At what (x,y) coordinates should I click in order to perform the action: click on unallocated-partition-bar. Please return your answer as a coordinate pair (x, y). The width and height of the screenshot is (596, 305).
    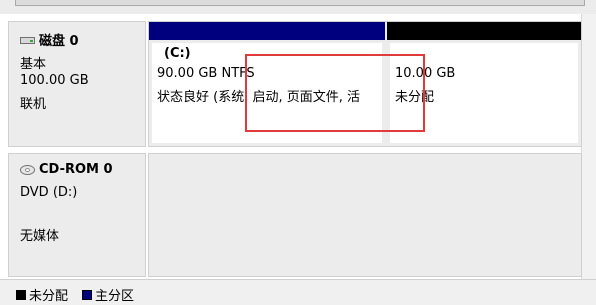
    Looking at the image, I should click on (484, 31).